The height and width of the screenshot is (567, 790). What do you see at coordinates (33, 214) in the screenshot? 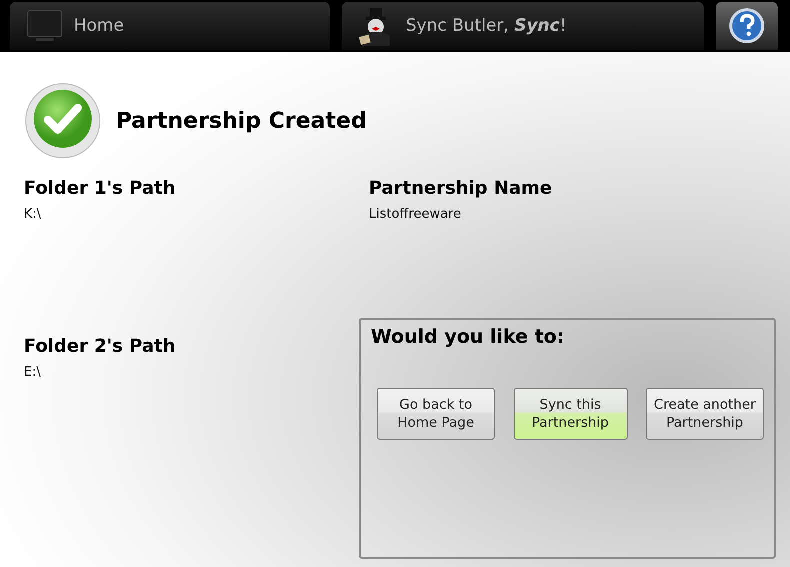
I see `field-value: K:\` at bounding box center [33, 214].